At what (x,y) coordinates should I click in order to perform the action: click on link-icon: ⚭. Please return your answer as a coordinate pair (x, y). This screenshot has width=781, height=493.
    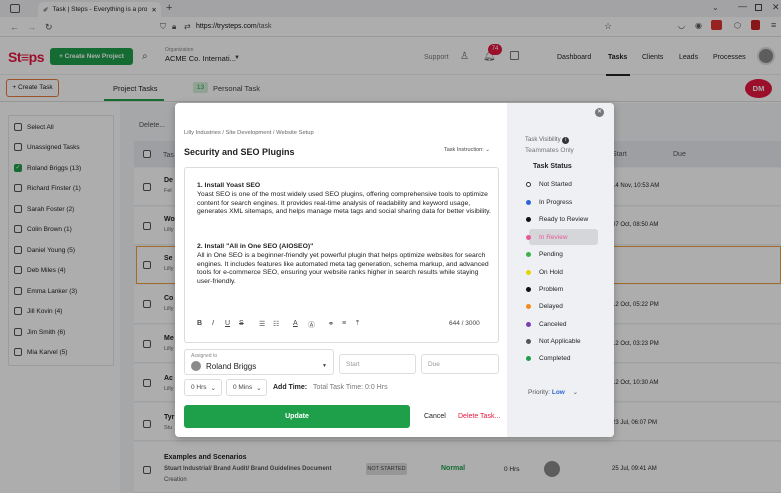
    Looking at the image, I should click on (331, 324).